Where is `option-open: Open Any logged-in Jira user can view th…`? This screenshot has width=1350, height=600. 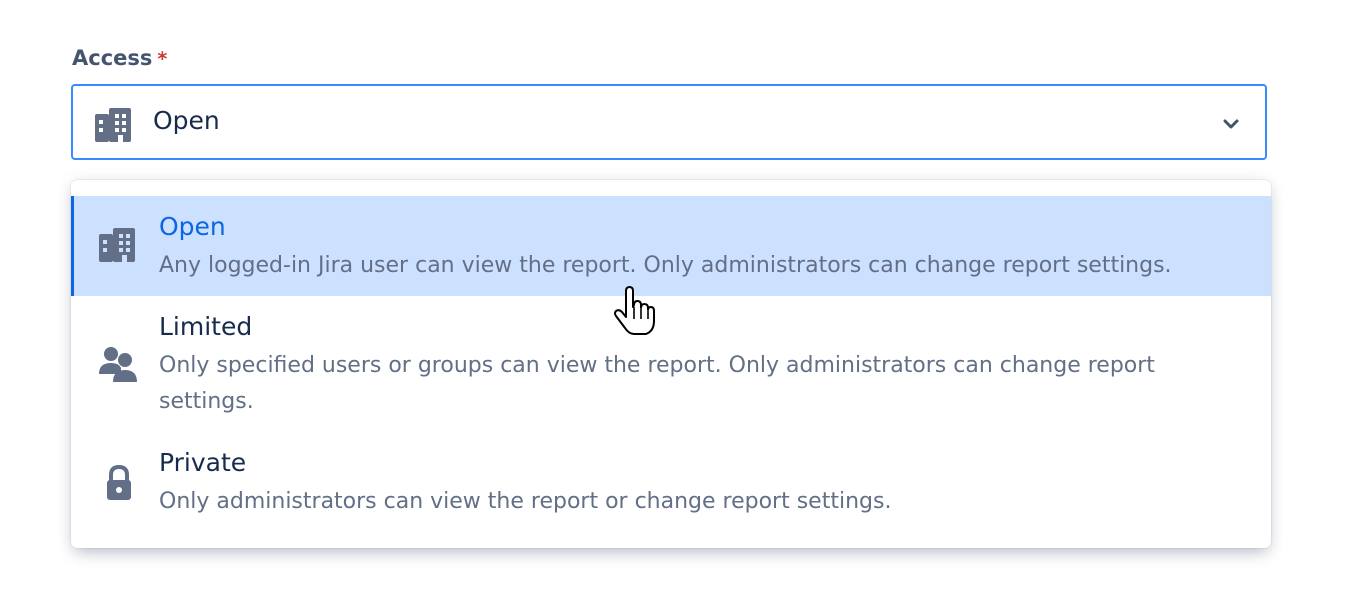
option-open: Open Any logged-in Jira user can view th… is located at coordinates (671, 246).